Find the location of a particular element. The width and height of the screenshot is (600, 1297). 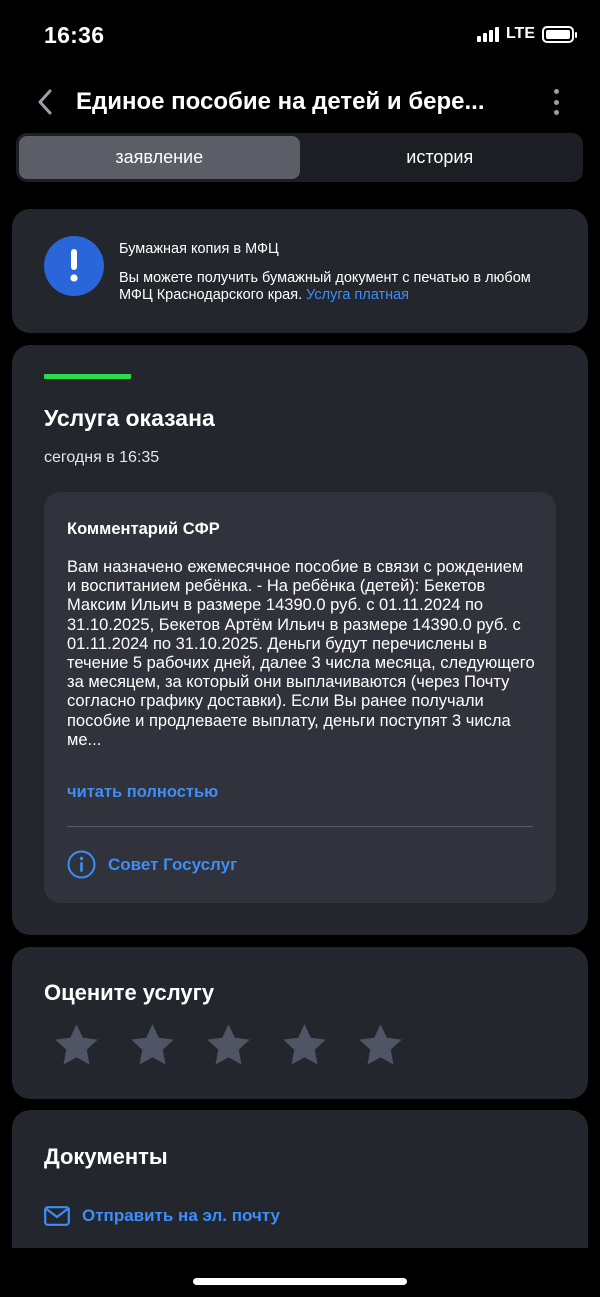

send-email-label: Отправить на эл. почту is located at coordinates (181, 1215).